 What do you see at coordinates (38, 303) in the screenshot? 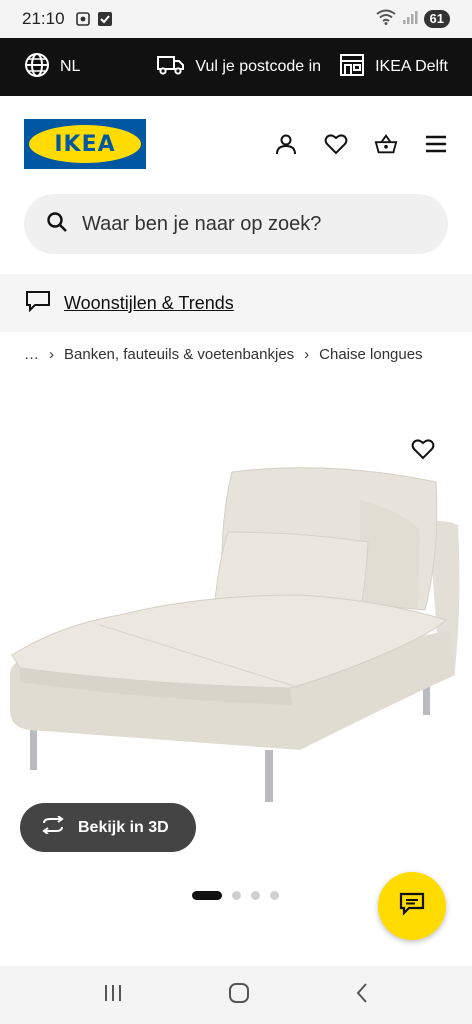
I see `chat-bubble-icon` at bounding box center [38, 303].